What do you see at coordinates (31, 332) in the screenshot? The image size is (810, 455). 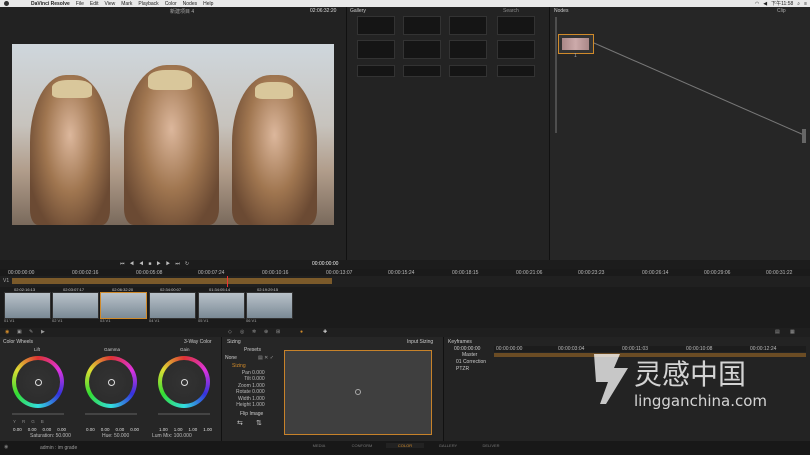 I see `qualifier-tab-icon: ✎` at bounding box center [31, 332].